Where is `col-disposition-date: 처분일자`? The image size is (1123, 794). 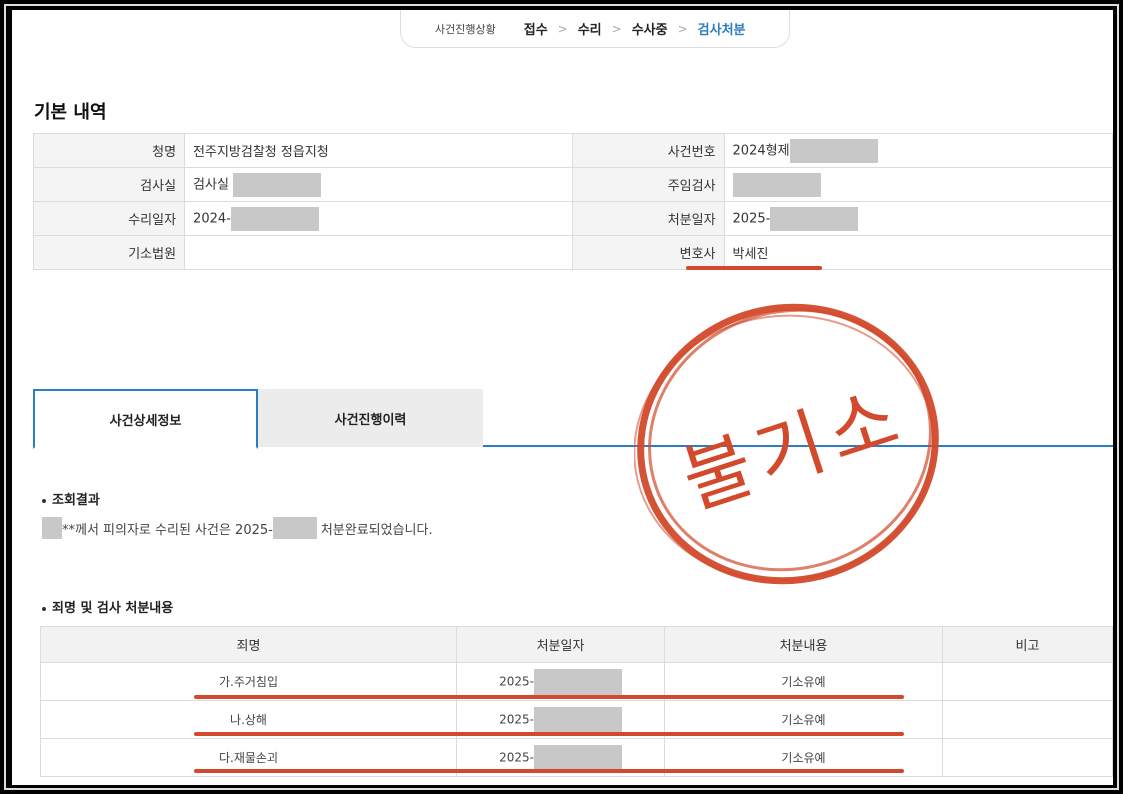
col-disposition-date: 처분일자 is located at coordinates (560, 644).